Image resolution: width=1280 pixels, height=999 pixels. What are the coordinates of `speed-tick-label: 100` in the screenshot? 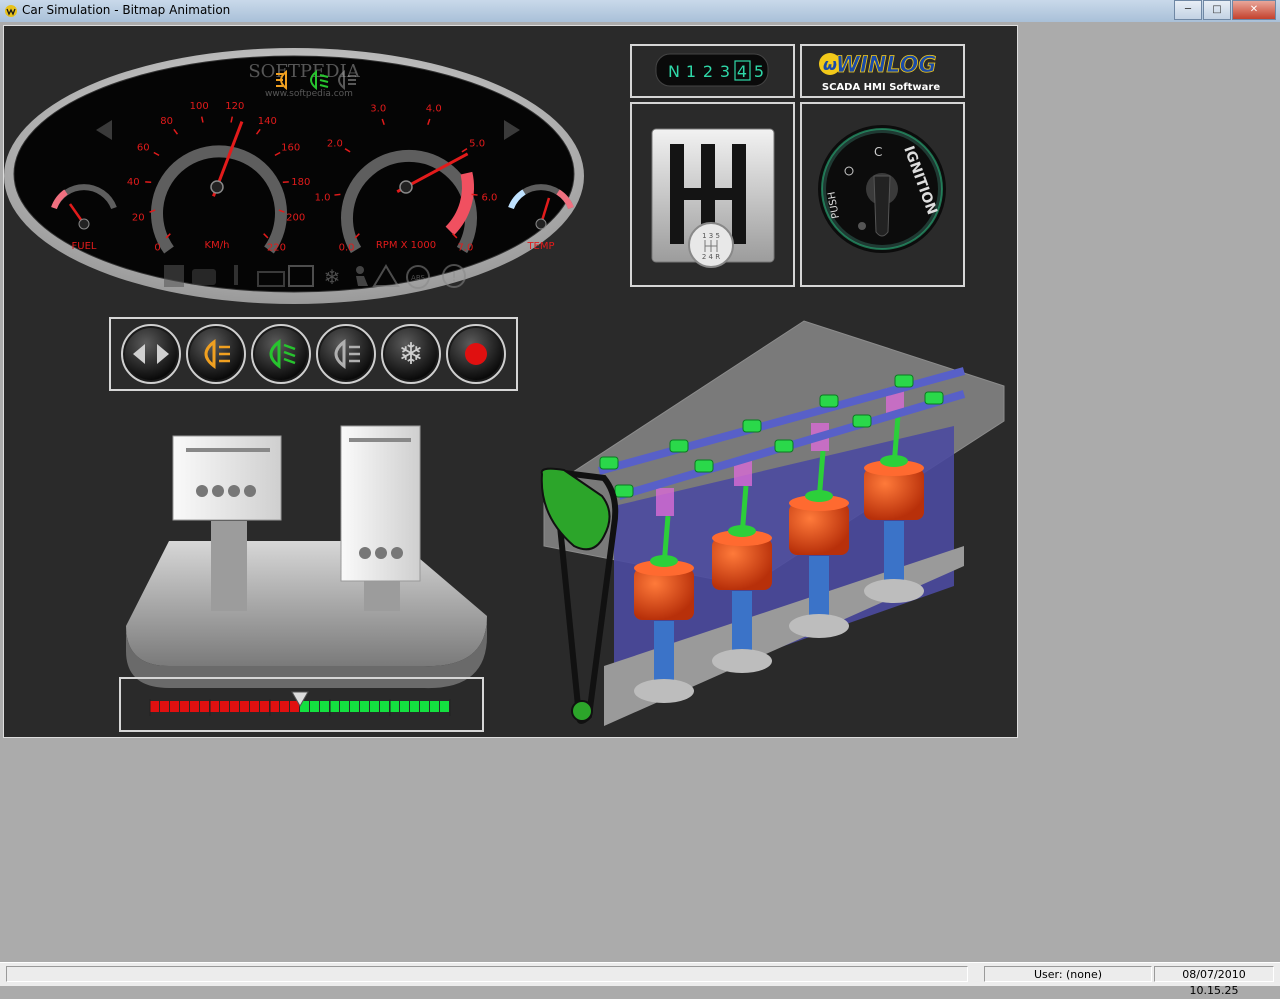 It's located at (199, 106).